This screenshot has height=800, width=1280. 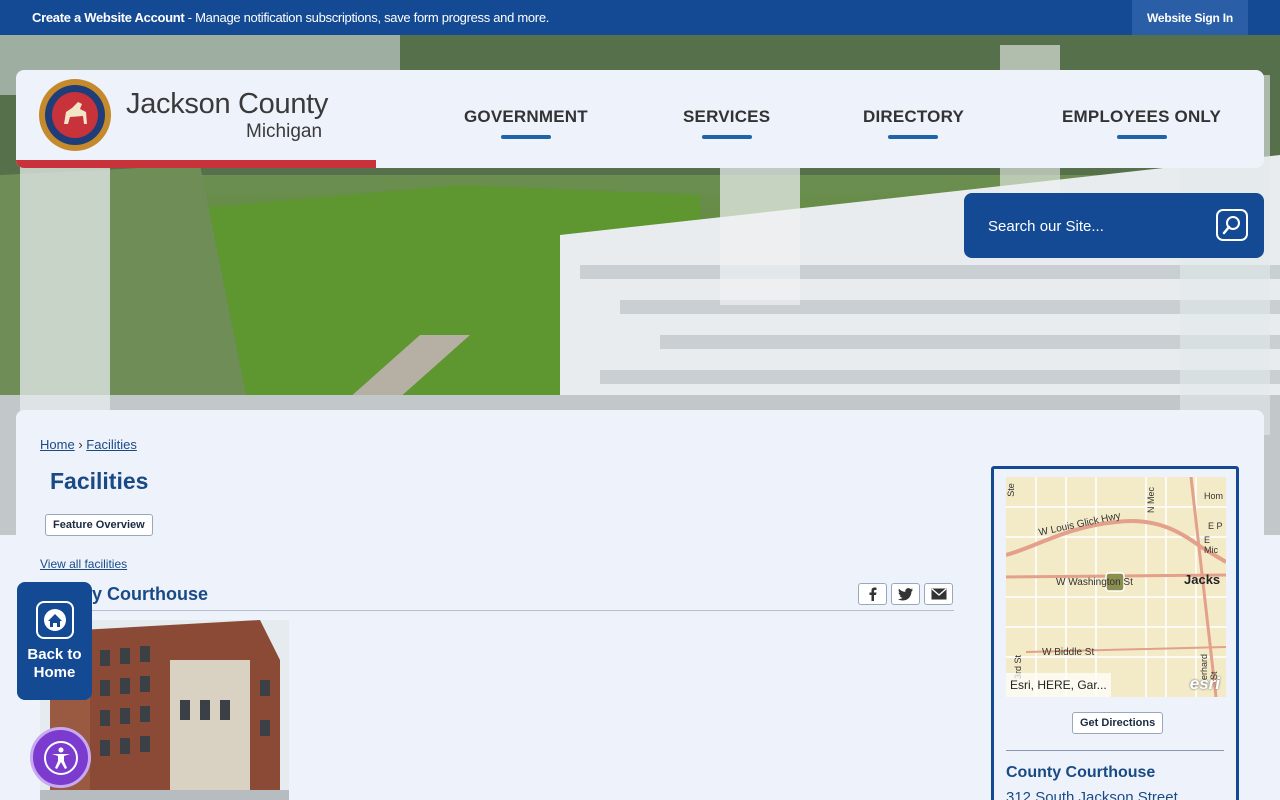 I want to click on website-sign-in-button: Website Sign In, so click(x=1190, y=17).